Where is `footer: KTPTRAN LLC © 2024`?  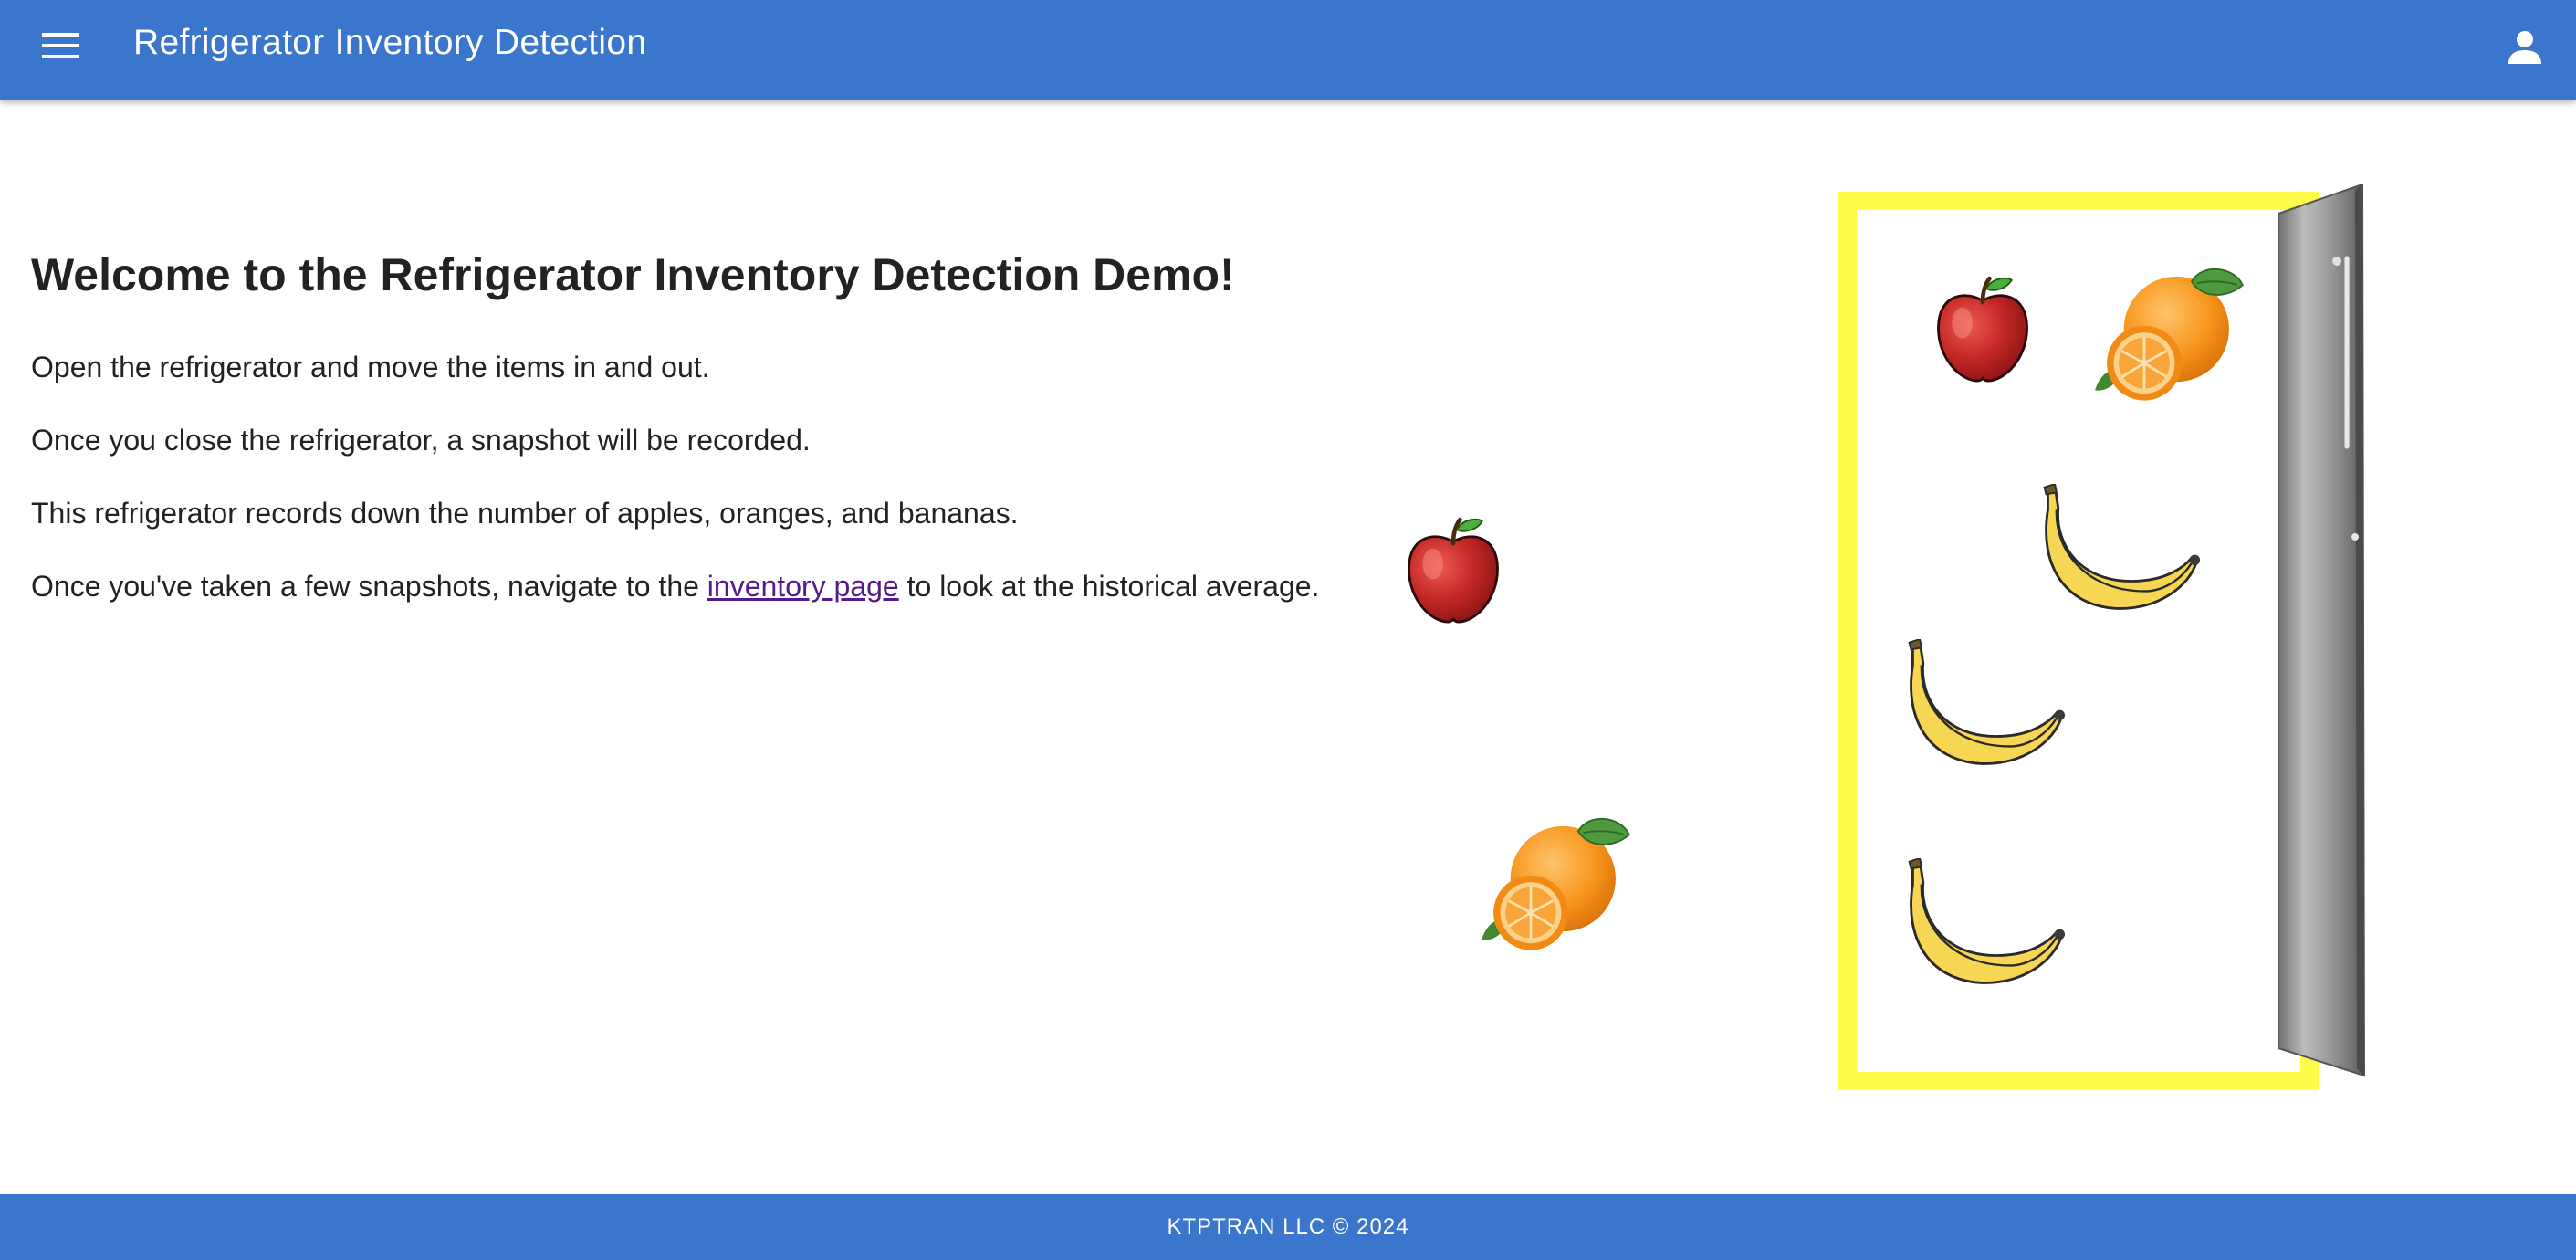 footer: KTPTRAN LLC © 2024 is located at coordinates (1288, 1227).